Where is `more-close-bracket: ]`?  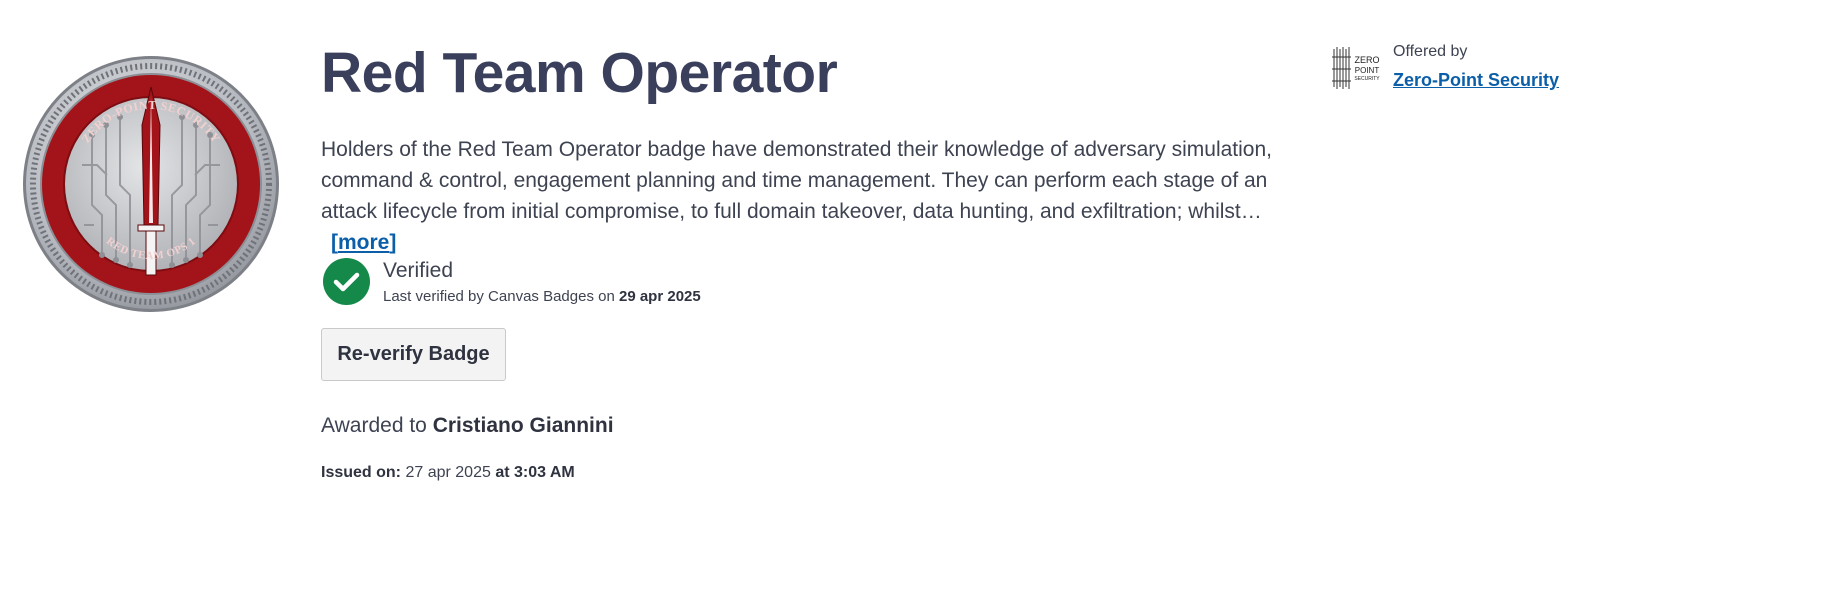
more-close-bracket: ] is located at coordinates (393, 242).